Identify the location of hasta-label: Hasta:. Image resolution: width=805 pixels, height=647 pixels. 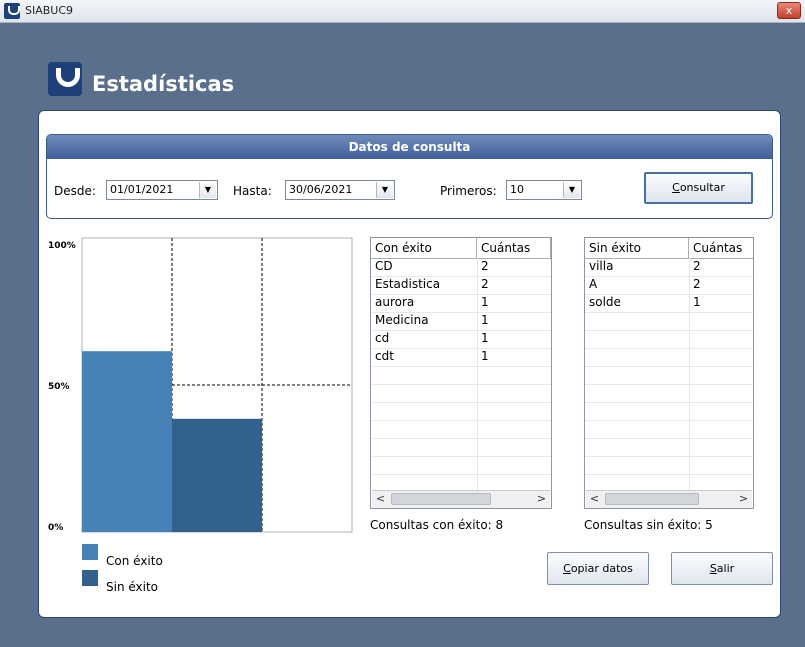
(252, 191).